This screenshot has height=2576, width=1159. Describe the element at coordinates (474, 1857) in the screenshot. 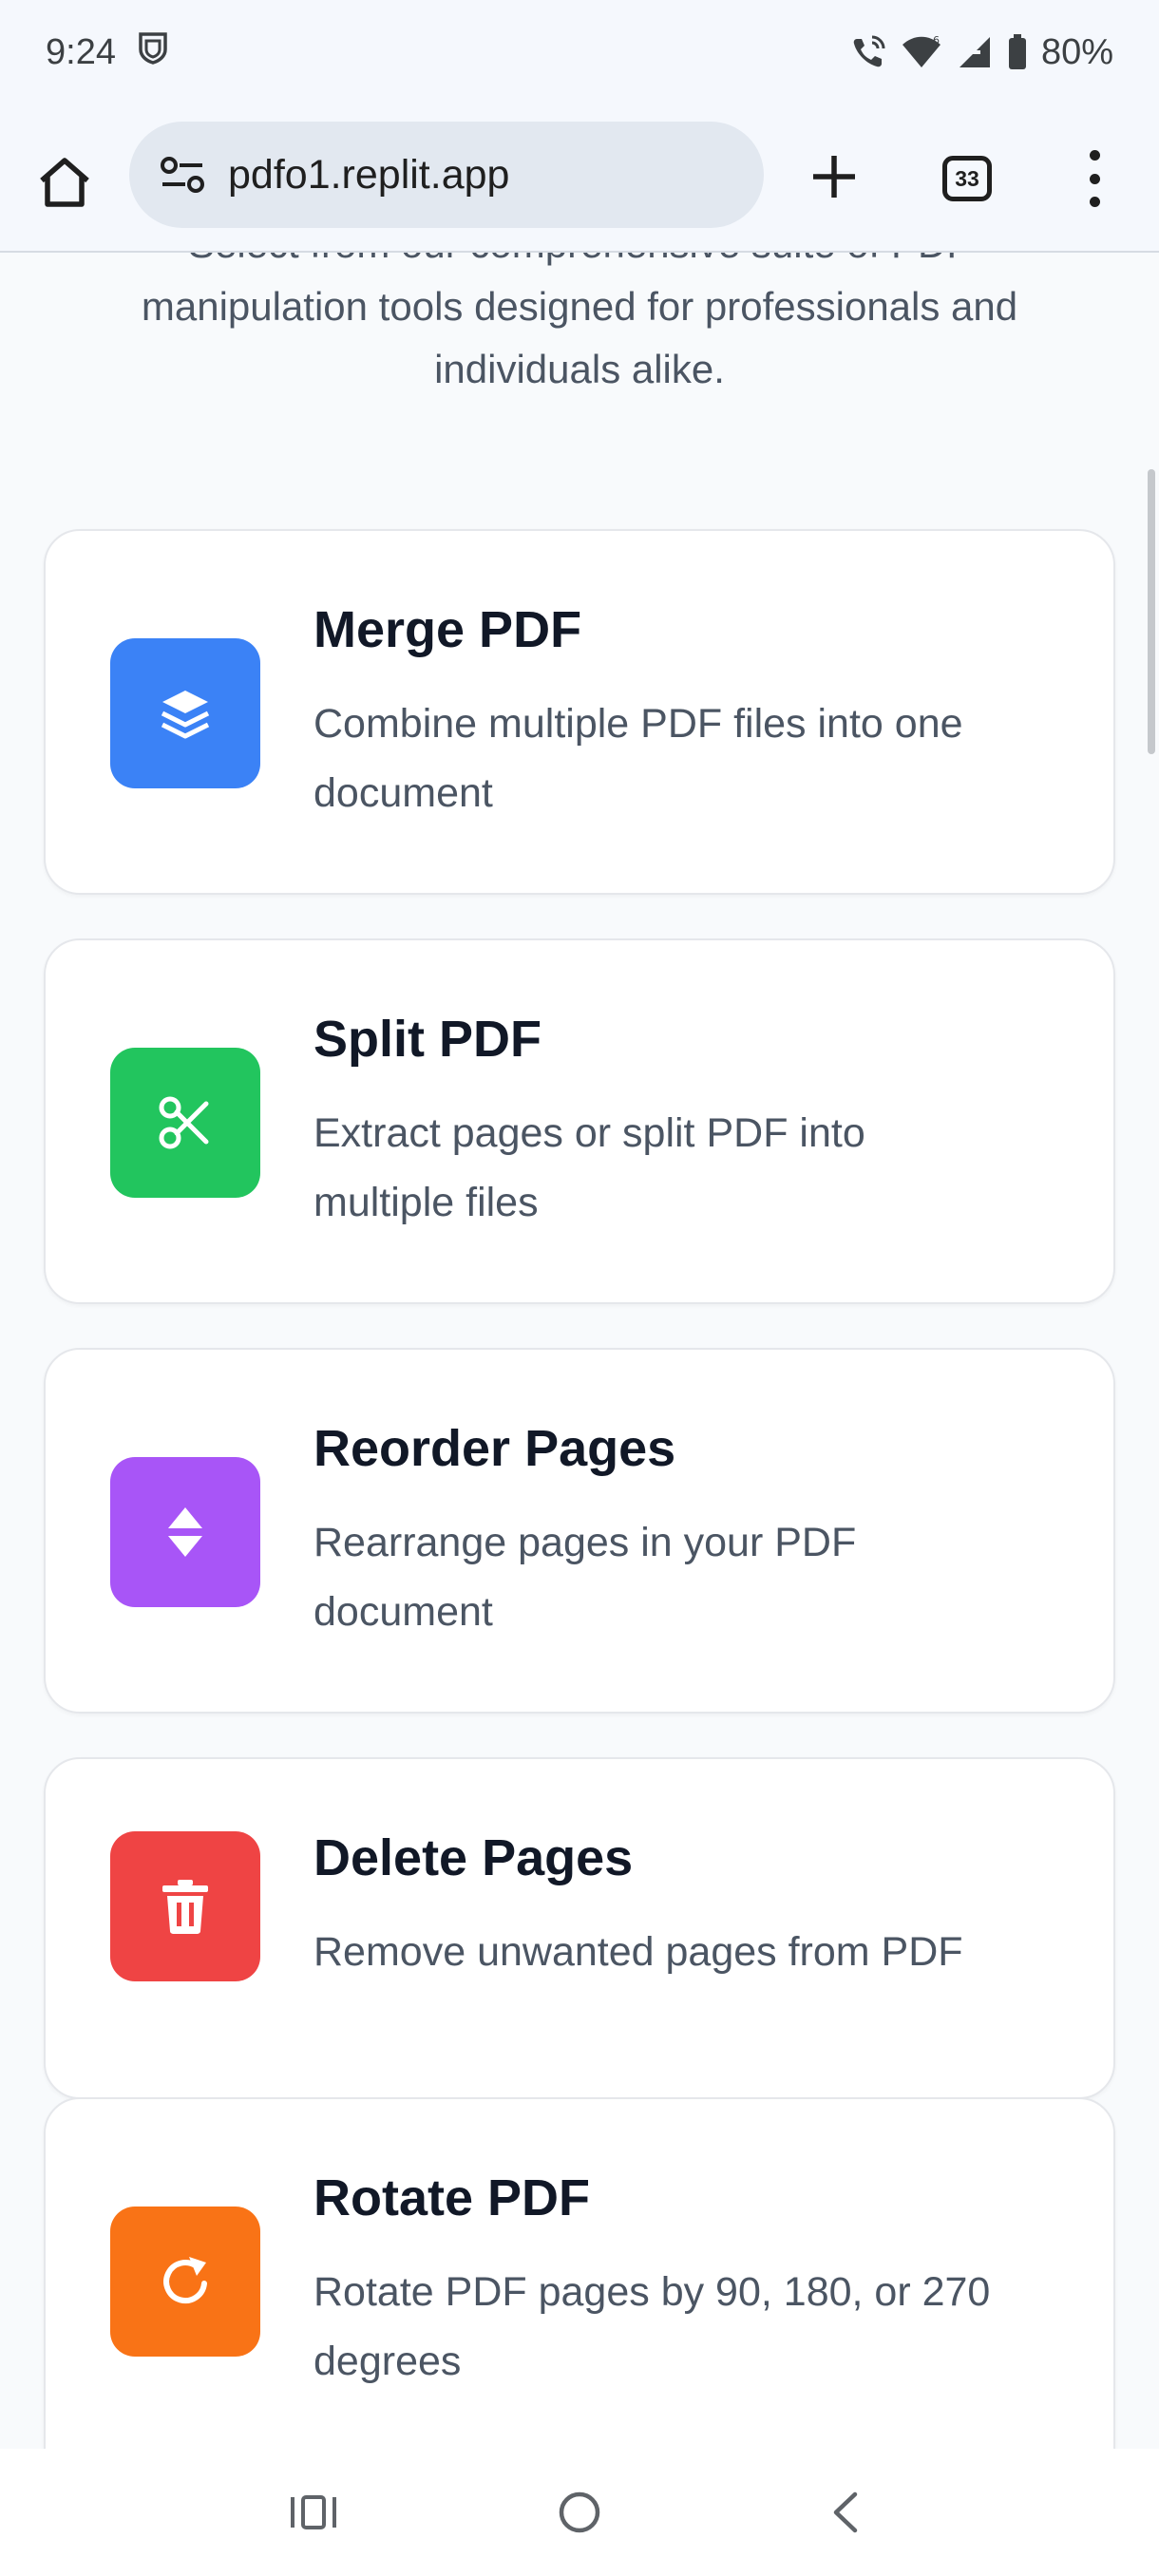

I see `tool-title: Delete Pages` at that location.